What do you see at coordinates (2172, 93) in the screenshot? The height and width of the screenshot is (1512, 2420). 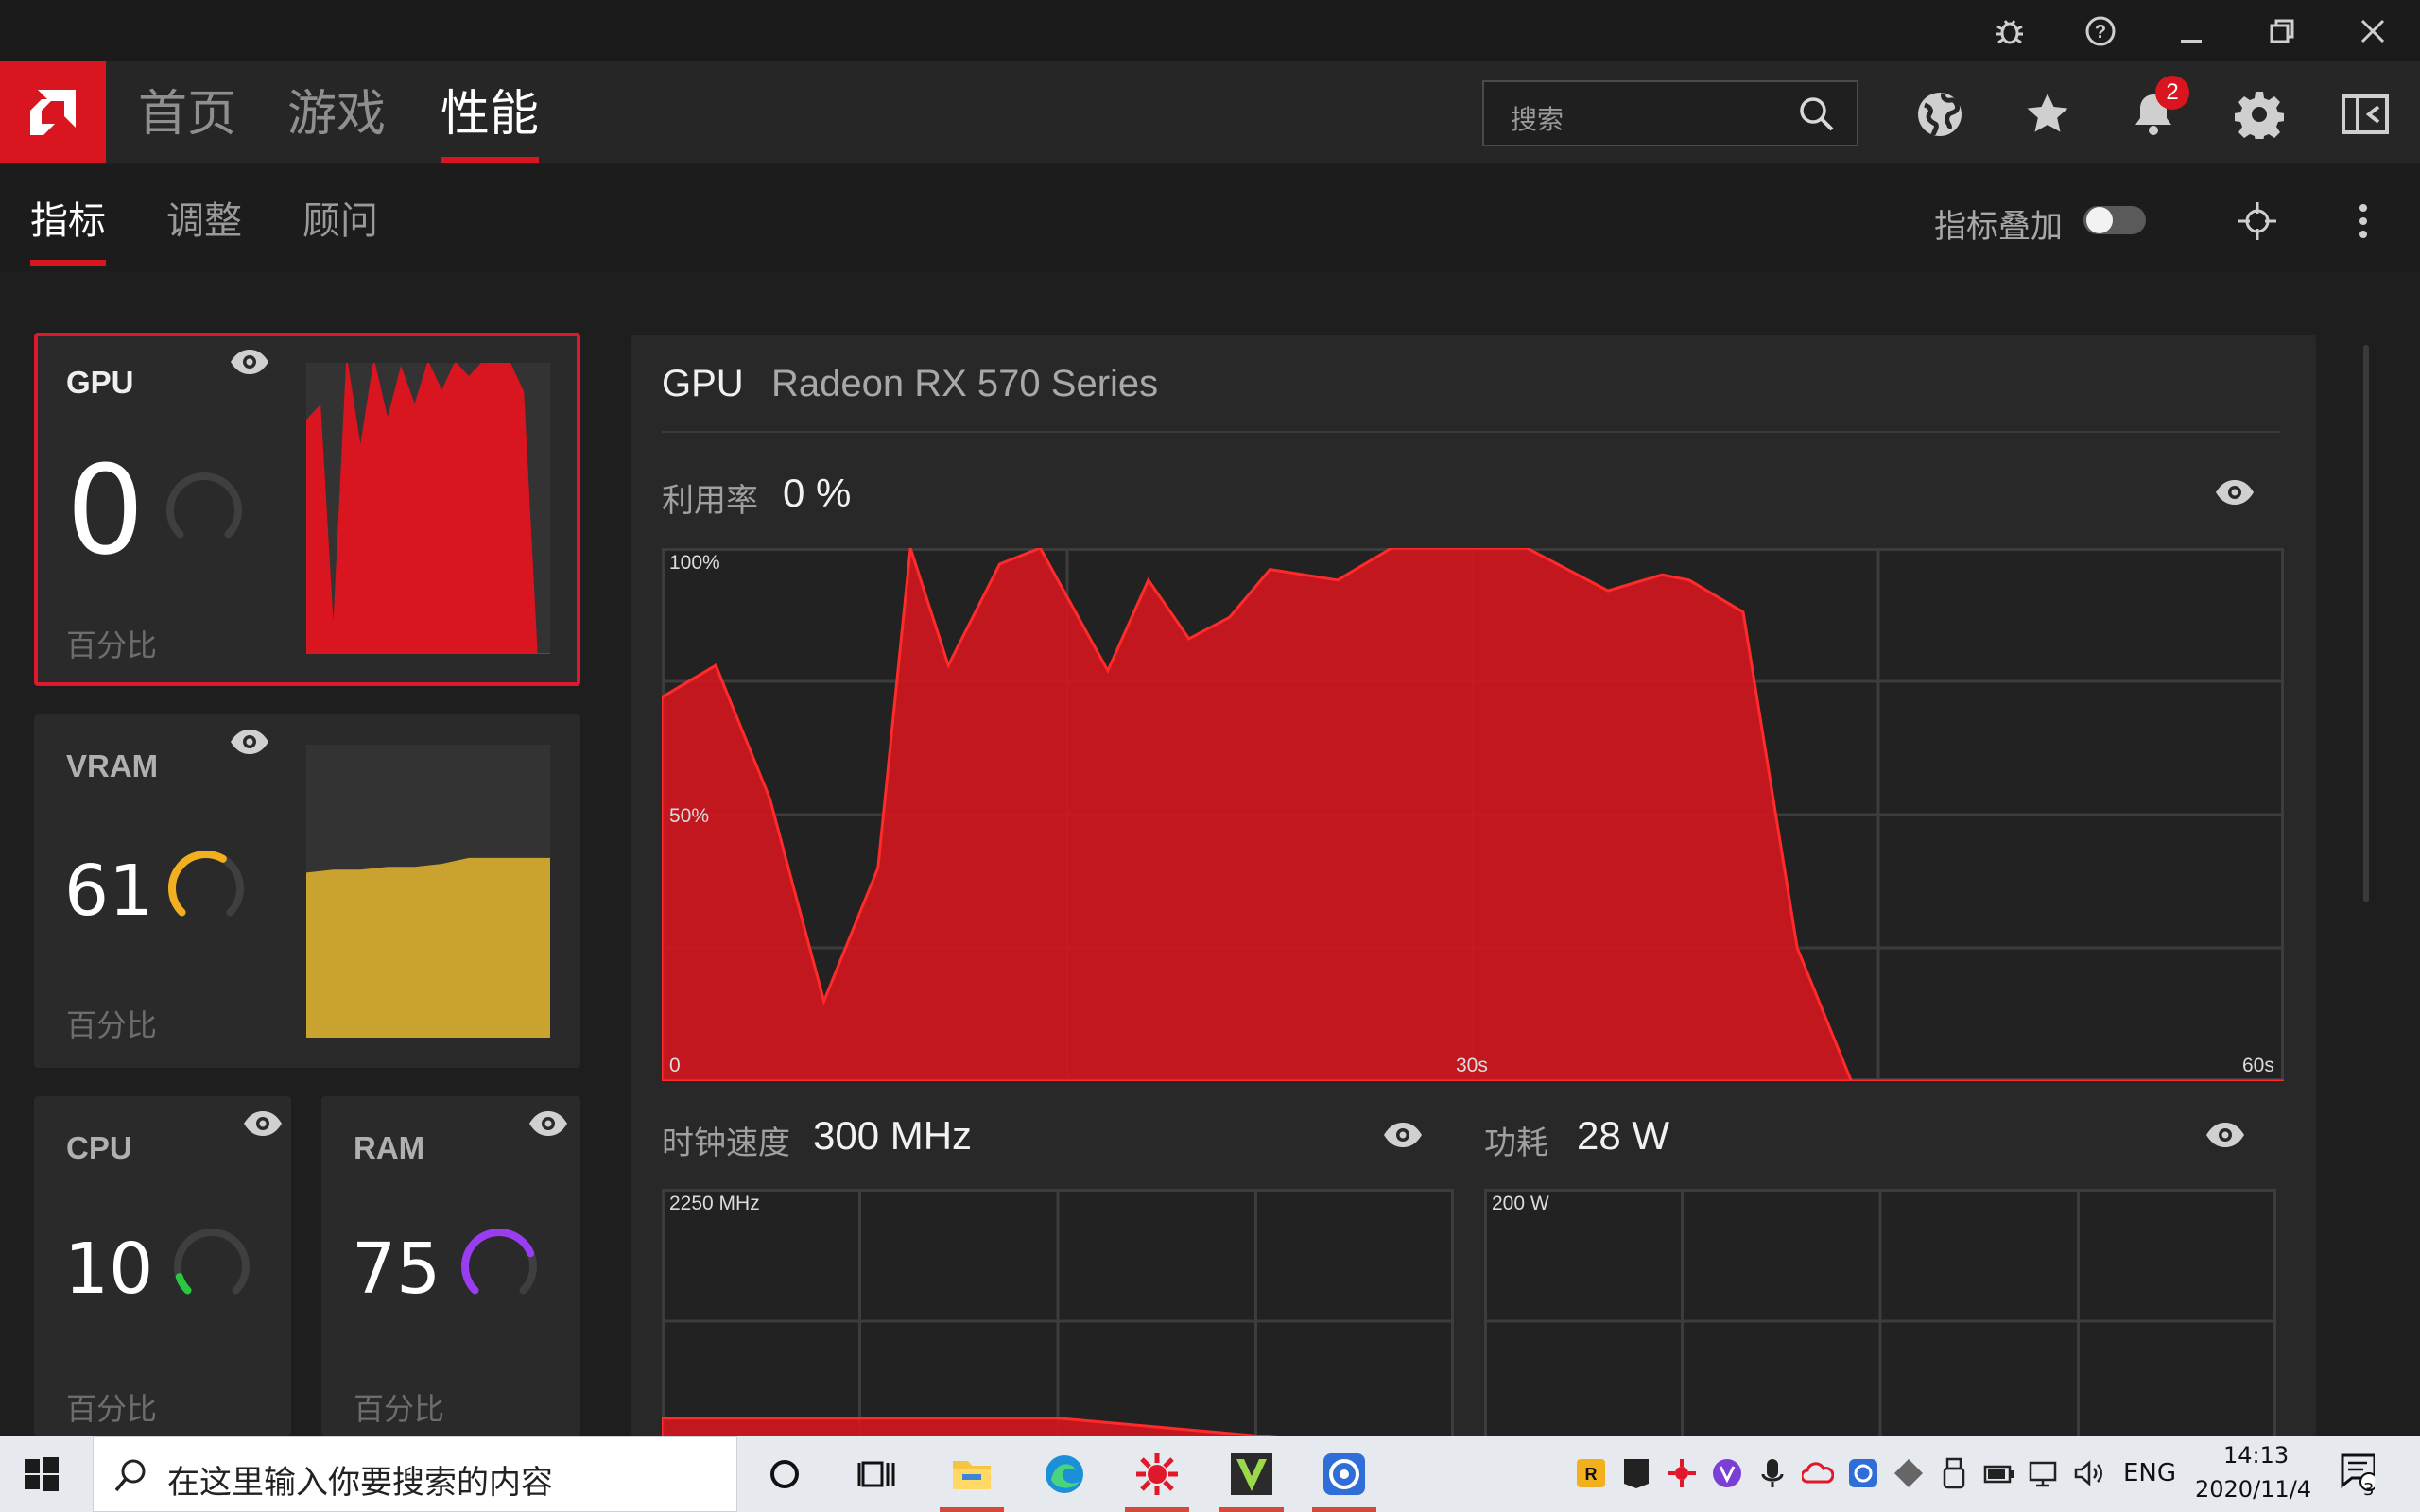 I see `notification-badge: 2` at bounding box center [2172, 93].